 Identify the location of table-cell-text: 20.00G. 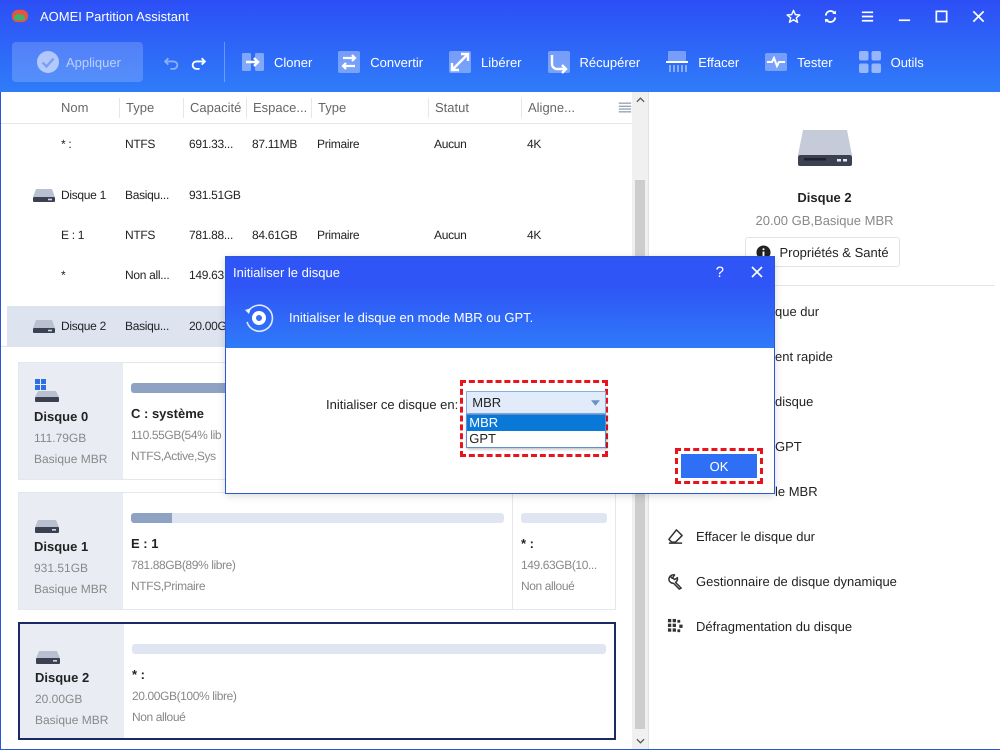
(208, 326).